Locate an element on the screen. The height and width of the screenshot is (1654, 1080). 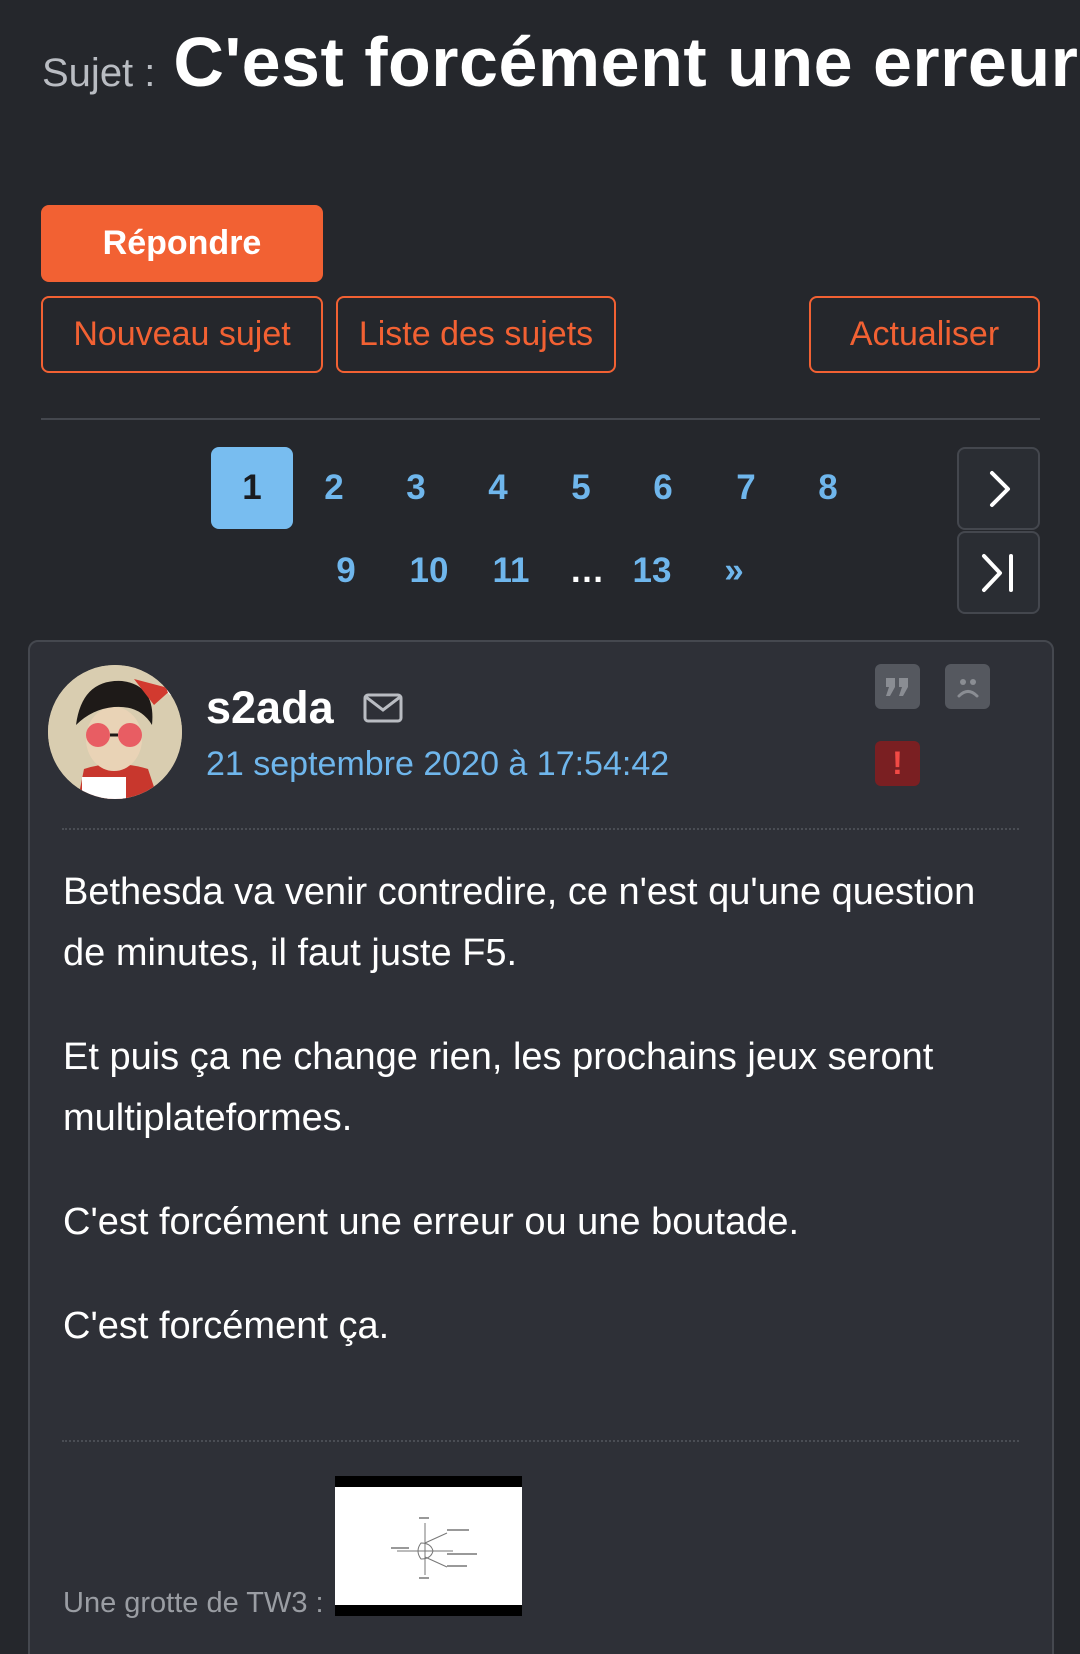
quote-button is located at coordinates (897, 686).